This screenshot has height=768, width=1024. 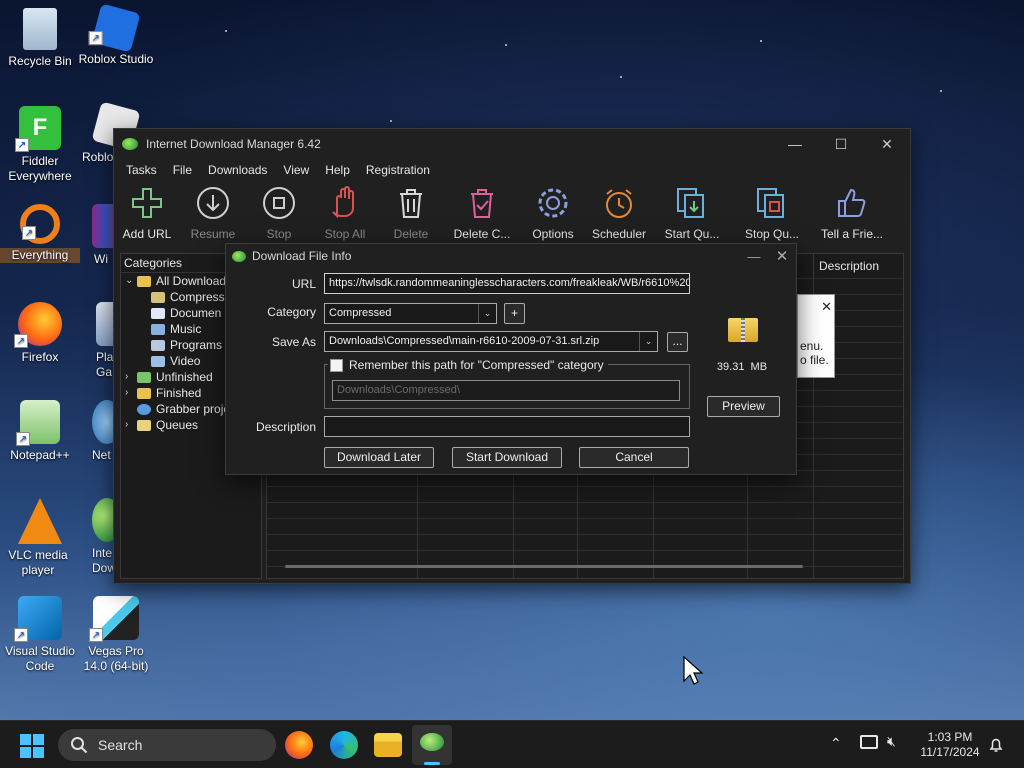 I want to click on idm-titlebar: Internet Download Manager 6.42 — ☐ ✕, so click(x=512, y=144).